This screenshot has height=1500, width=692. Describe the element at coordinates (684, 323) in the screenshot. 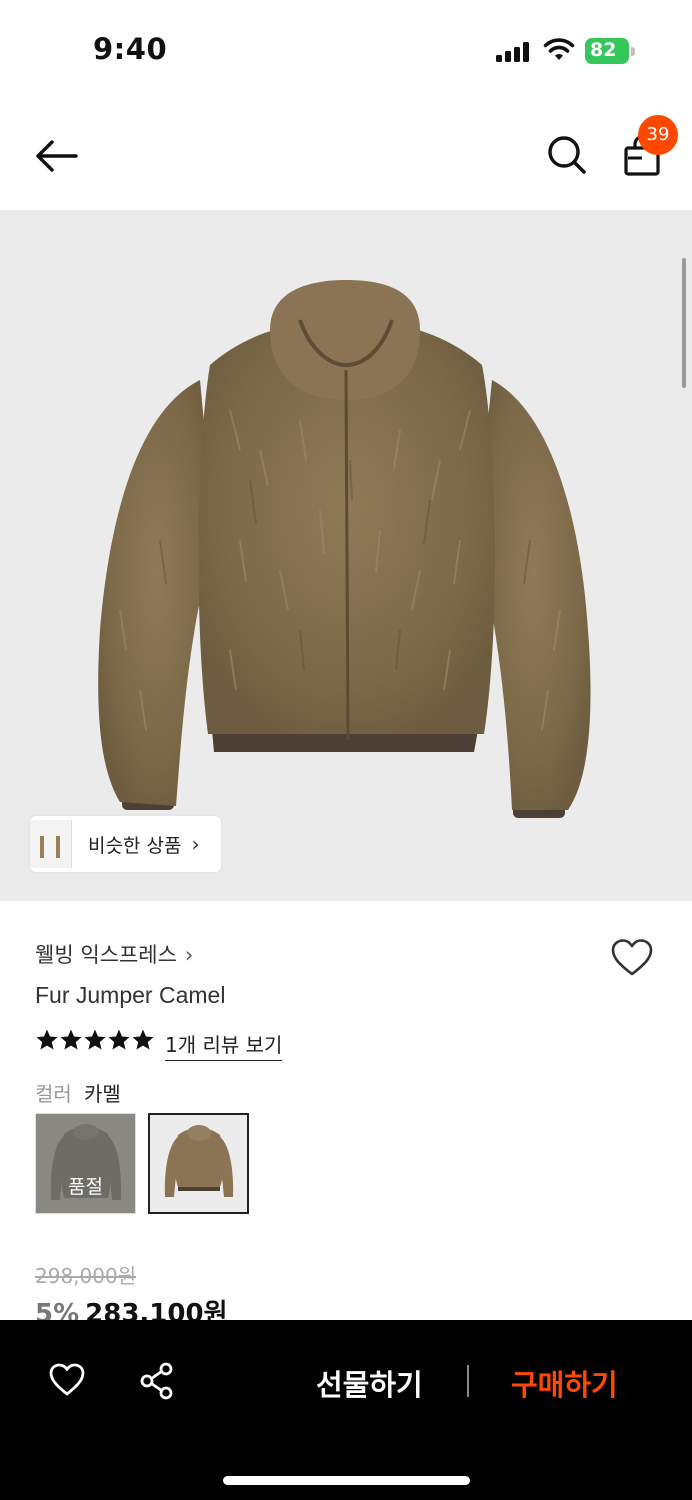

I see `image-scroll-indicator` at that location.